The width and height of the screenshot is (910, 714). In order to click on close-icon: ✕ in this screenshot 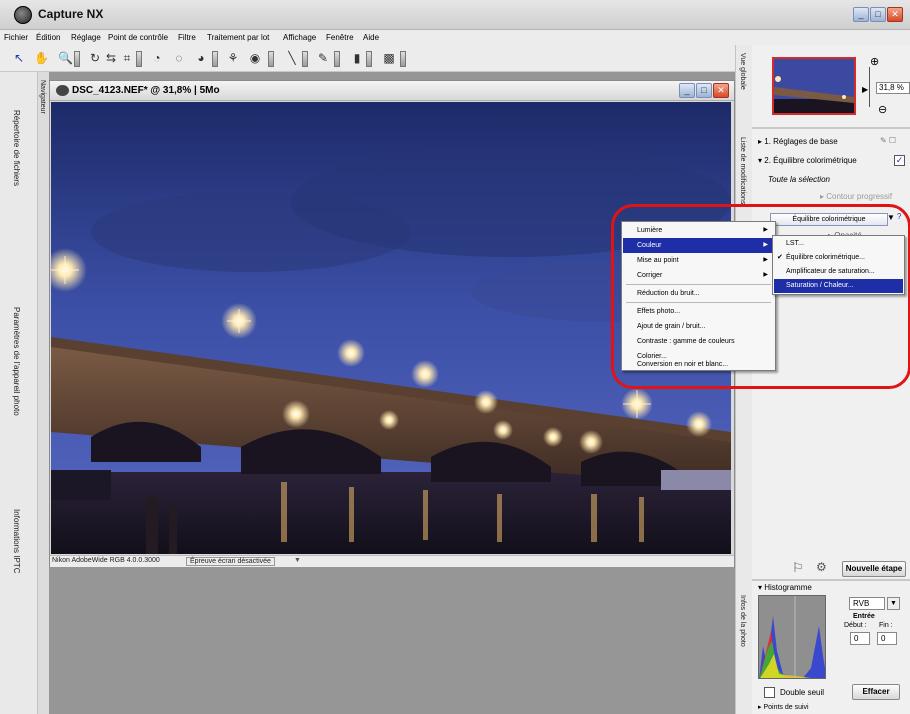, I will do `click(895, 14)`.